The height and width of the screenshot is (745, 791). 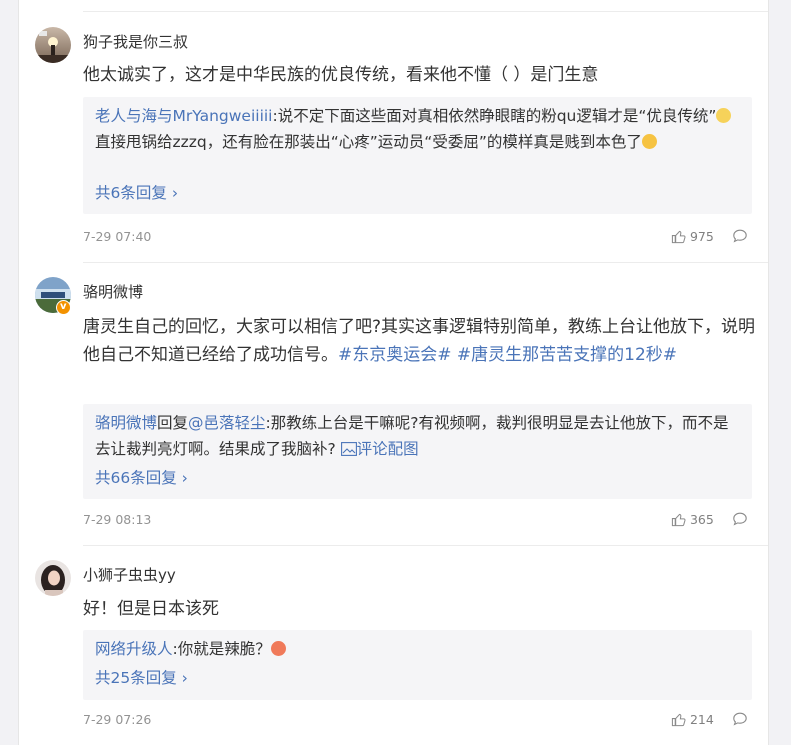 I want to click on reply-author: 老人与海与MrYangweiiiii, so click(x=184, y=116).